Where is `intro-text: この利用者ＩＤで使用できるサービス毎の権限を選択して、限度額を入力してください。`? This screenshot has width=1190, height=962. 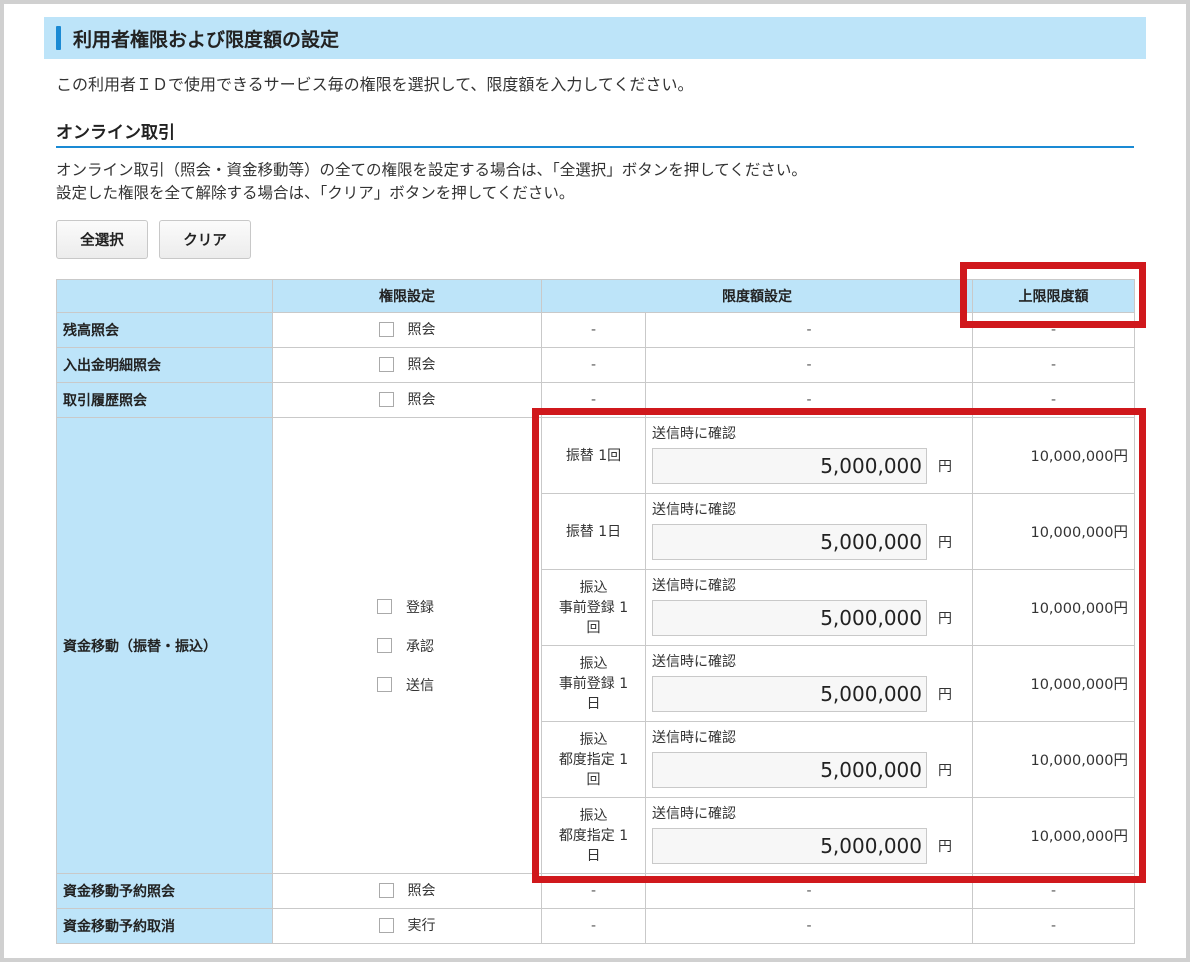 intro-text: この利用者ＩＤで使用できるサービス毎の権限を選択して、限度額を入力してください。 is located at coordinates (375, 84).